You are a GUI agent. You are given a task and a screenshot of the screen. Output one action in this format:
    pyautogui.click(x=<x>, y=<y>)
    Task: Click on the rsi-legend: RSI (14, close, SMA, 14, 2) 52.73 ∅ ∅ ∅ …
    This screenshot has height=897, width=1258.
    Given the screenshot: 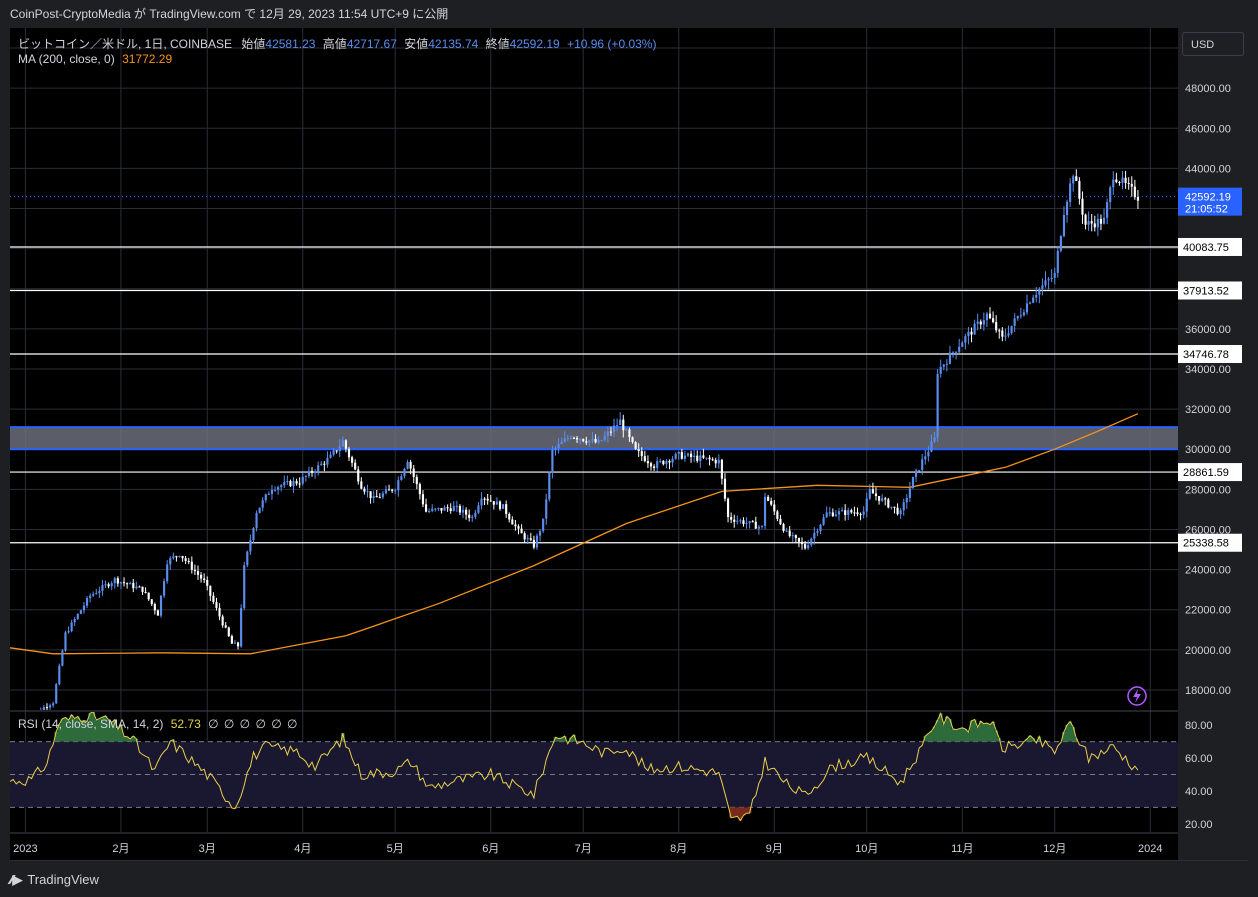 What is the action you would take?
    pyautogui.click(x=158, y=724)
    